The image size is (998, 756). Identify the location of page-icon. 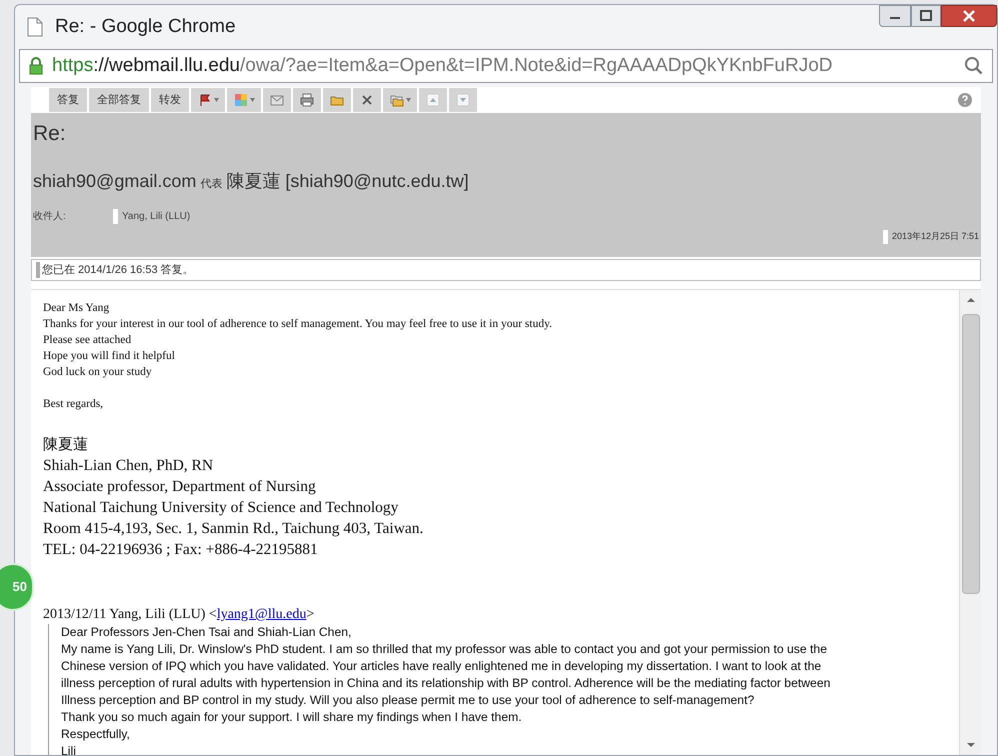
(35, 27).